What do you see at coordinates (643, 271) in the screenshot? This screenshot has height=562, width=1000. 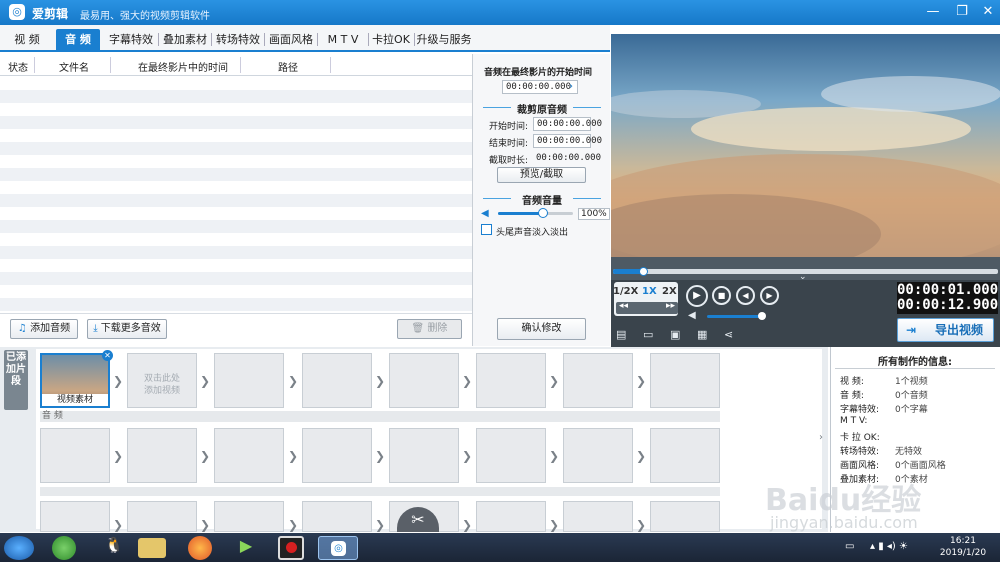 I see `playback-handle` at bounding box center [643, 271].